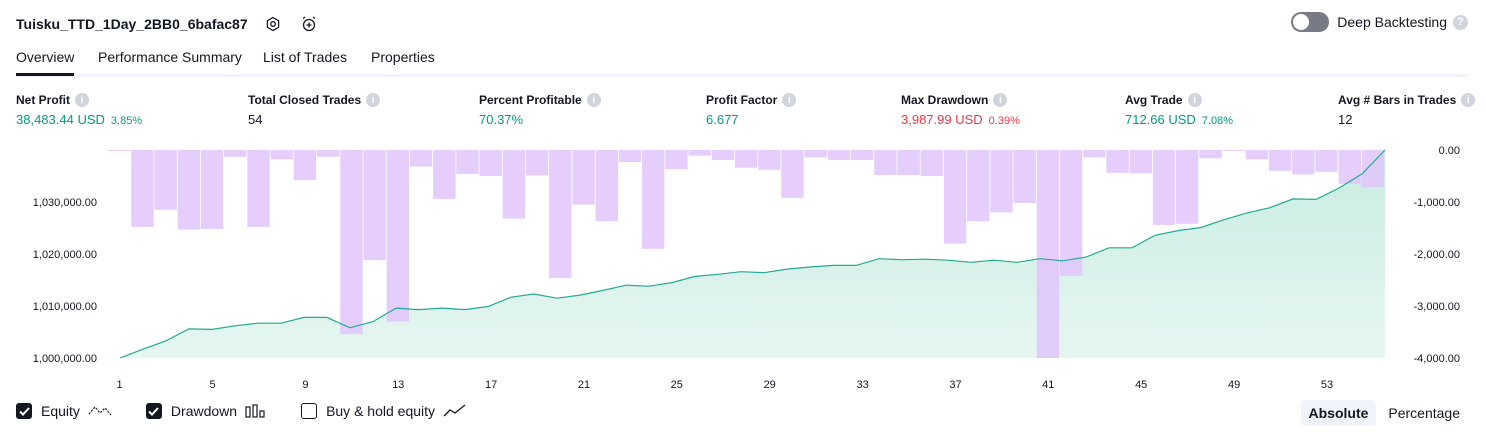  Describe the element at coordinates (403, 61) in the screenshot. I see `tab-properties: Properties` at that location.